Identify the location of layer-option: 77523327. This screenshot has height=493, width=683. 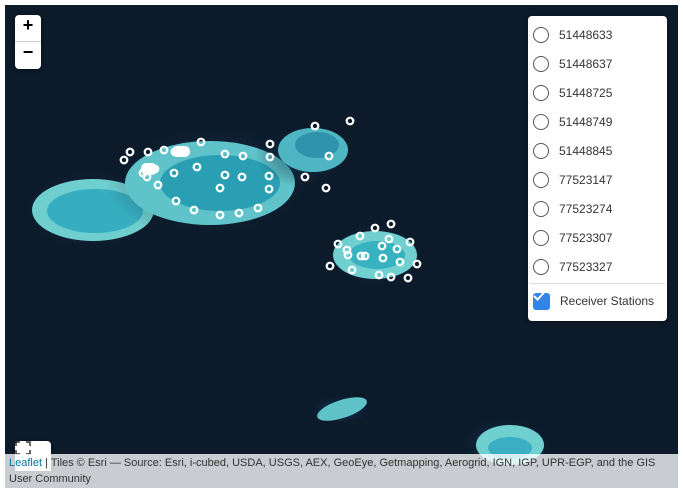
(572, 267).